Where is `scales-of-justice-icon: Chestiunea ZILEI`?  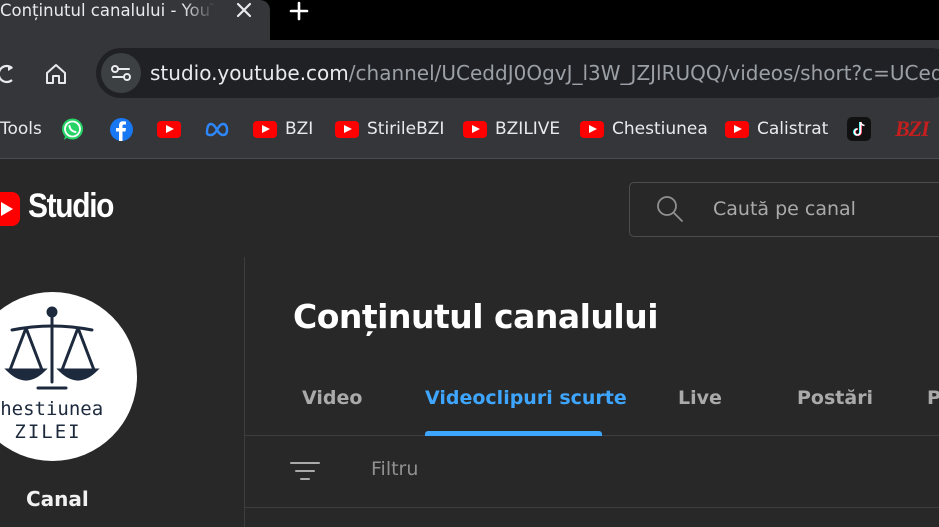 scales-of-justice-icon: Chestiunea ZILEI is located at coordinates (51, 374).